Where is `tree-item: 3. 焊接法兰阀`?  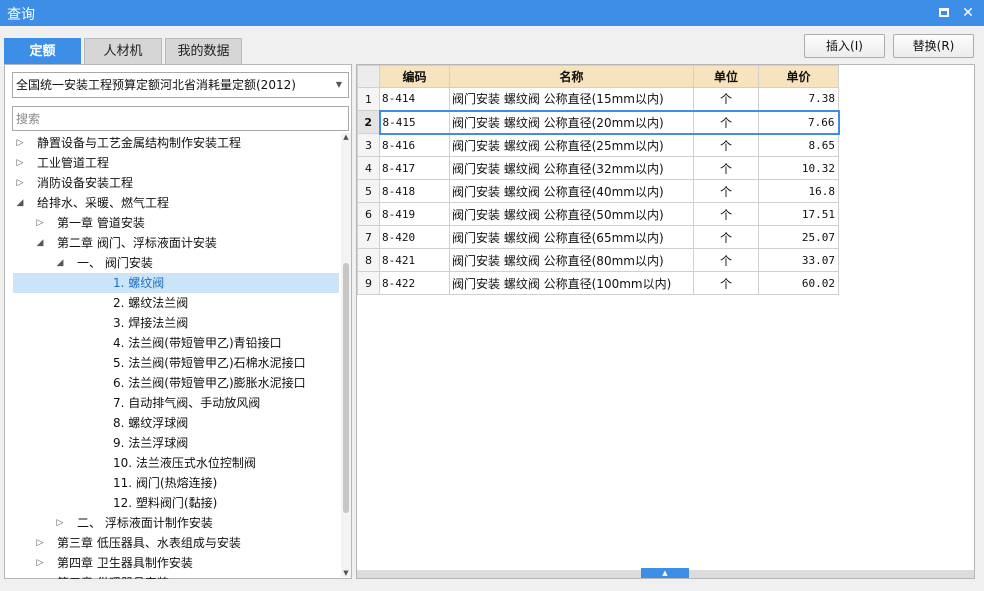 tree-item: 3. 焊接法兰阀 is located at coordinates (176, 323).